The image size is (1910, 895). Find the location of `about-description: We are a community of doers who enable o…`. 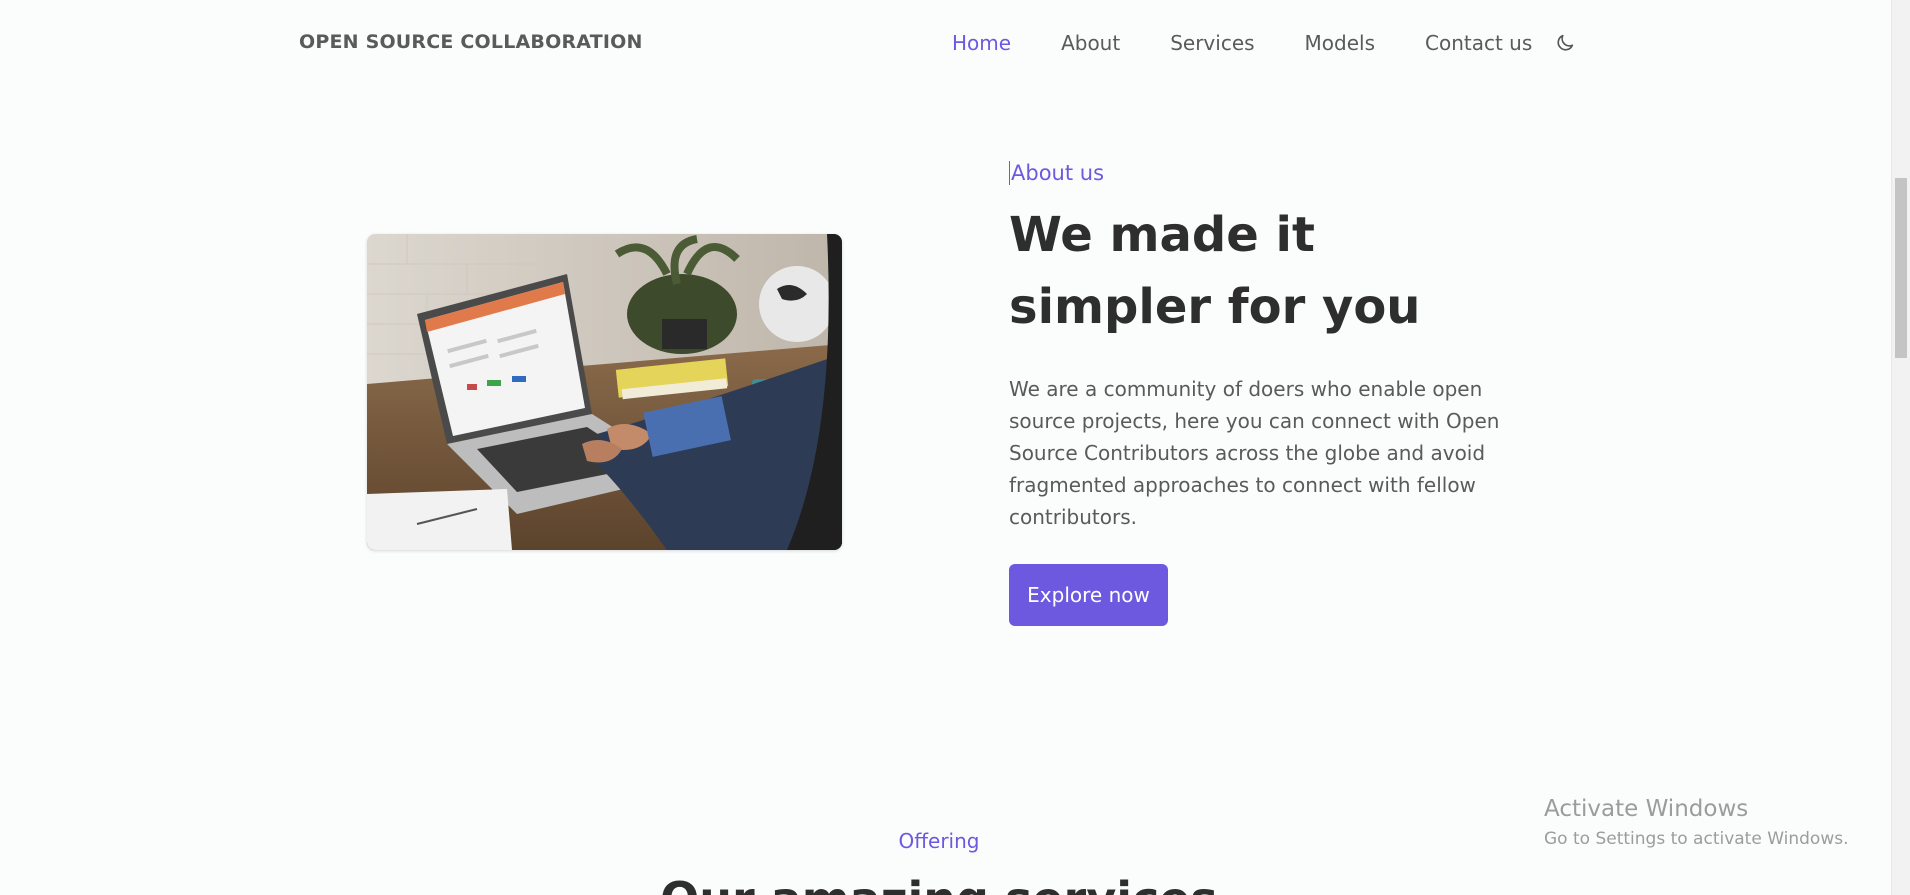

about-description: We are a community of doers who enable o… is located at coordinates (1254, 453).